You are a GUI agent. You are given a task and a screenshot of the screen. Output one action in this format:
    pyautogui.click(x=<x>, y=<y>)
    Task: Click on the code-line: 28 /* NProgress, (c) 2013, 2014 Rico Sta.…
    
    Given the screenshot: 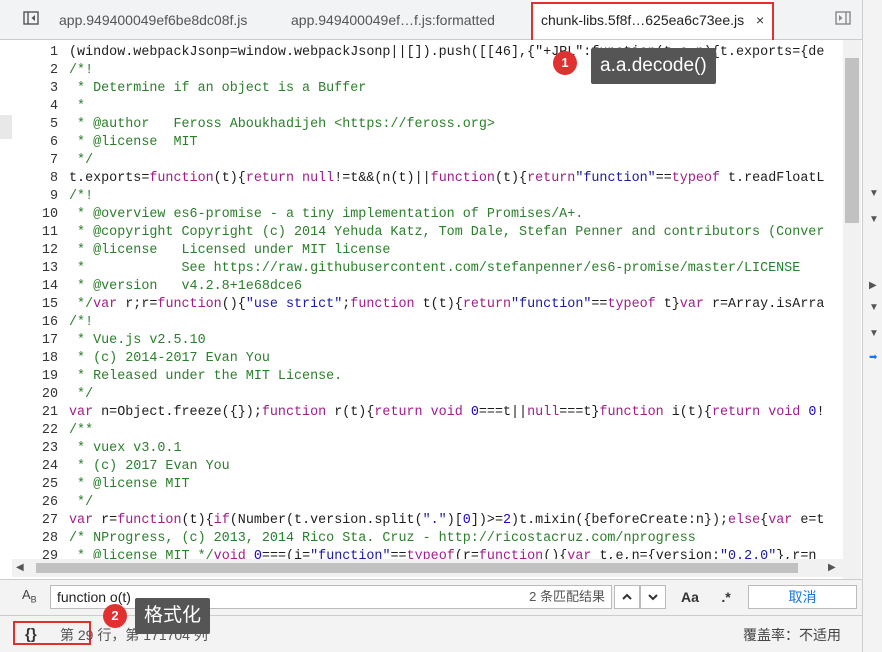 What is the action you would take?
    pyautogui.click(x=427, y=539)
    